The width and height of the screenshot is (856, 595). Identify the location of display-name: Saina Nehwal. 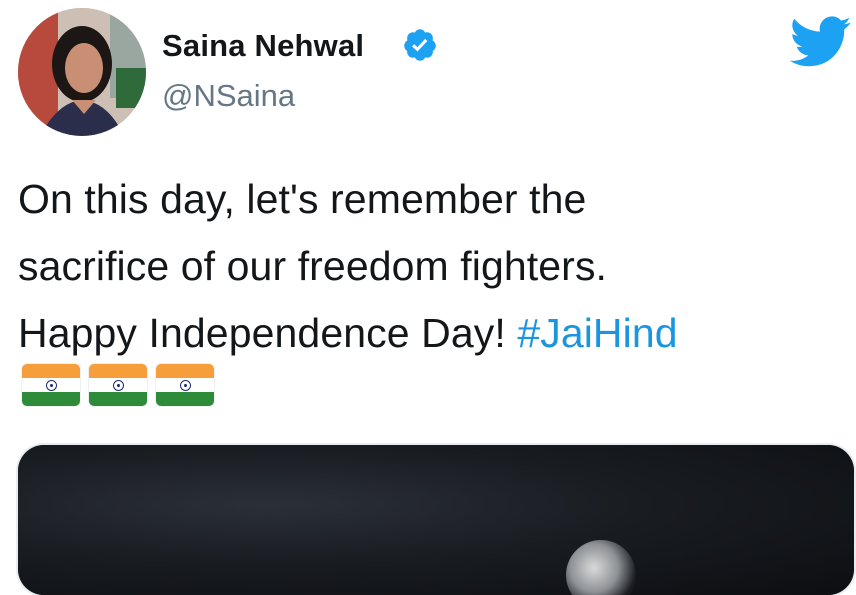
(263, 46).